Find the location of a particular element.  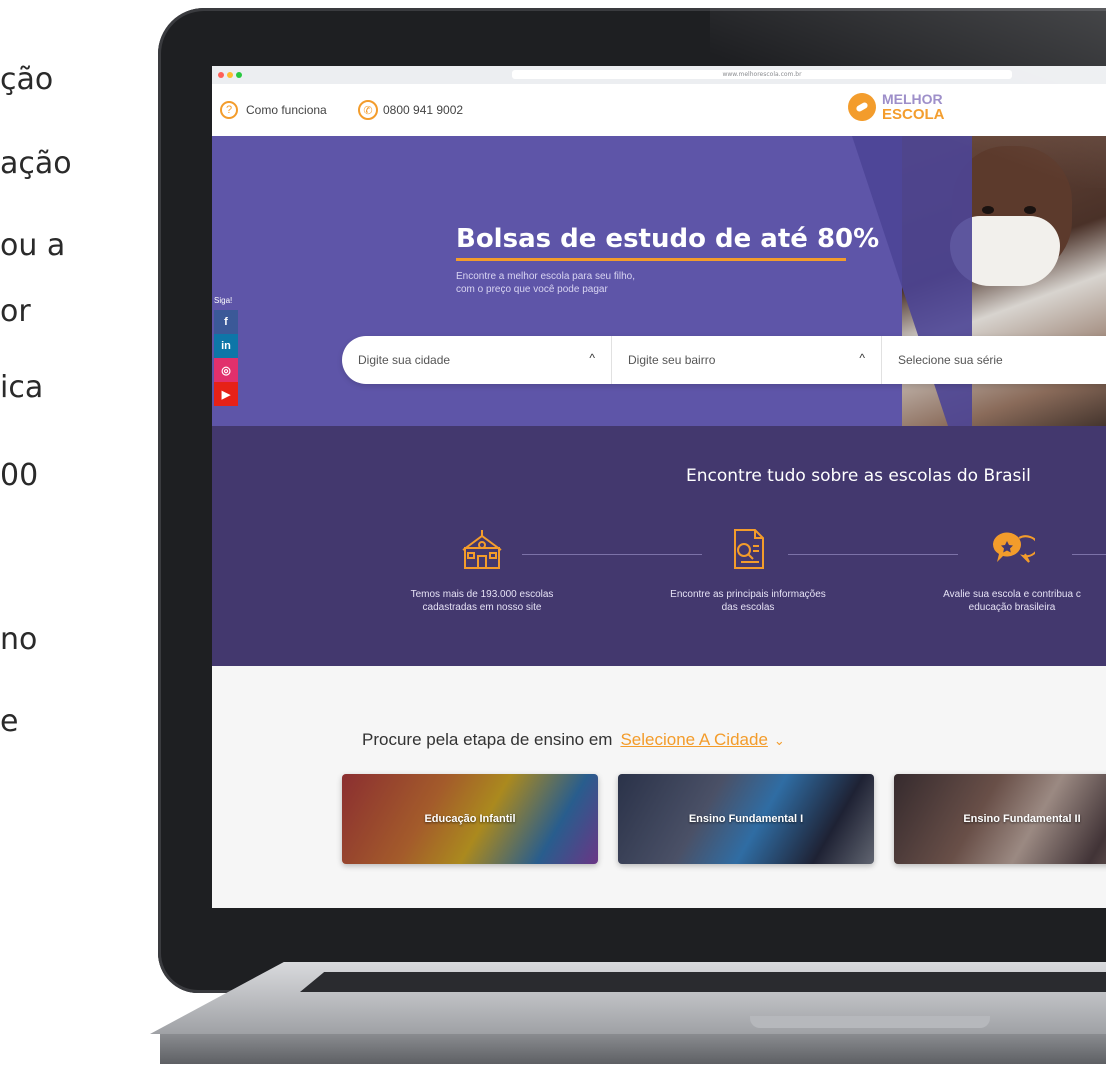

text-line: ou a is located at coordinates (33, 245).